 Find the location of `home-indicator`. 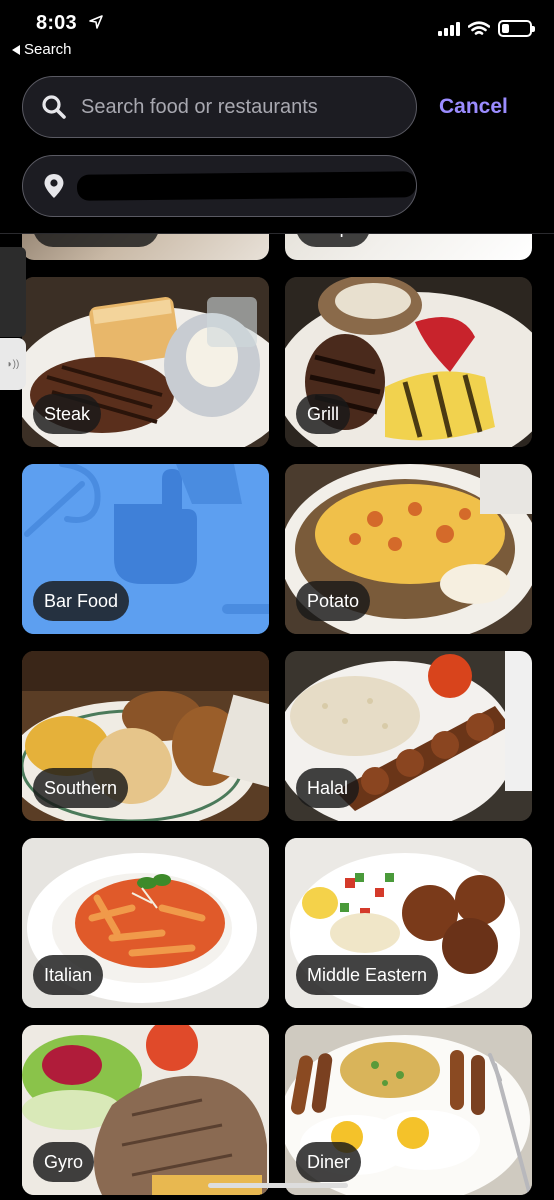

home-indicator is located at coordinates (278, 1185).